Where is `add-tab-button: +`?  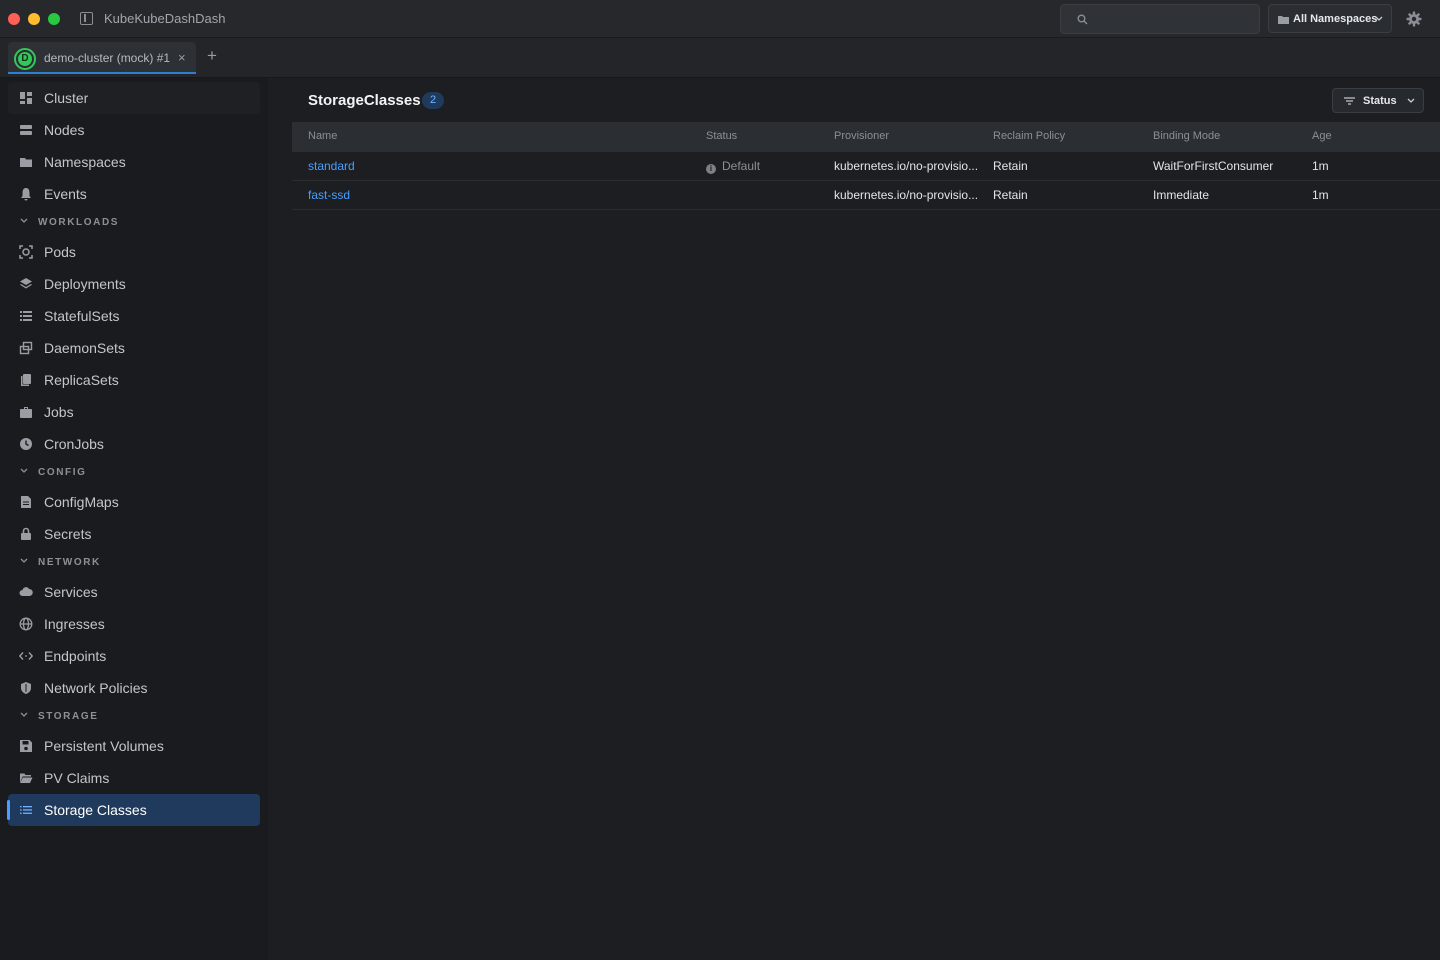 add-tab-button: + is located at coordinates (212, 55).